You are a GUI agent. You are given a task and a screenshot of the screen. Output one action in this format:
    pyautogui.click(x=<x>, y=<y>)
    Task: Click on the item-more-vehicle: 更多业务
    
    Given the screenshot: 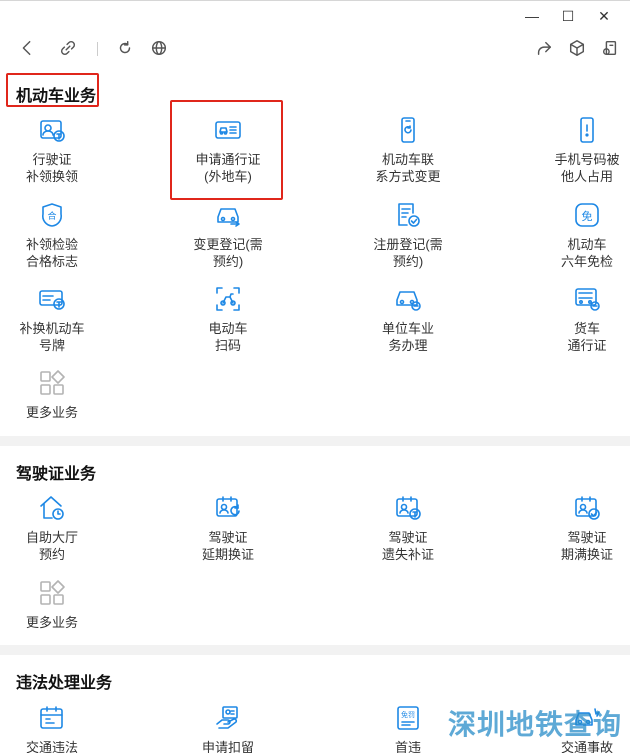 What is the action you would take?
    pyautogui.click(x=56, y=394)
    